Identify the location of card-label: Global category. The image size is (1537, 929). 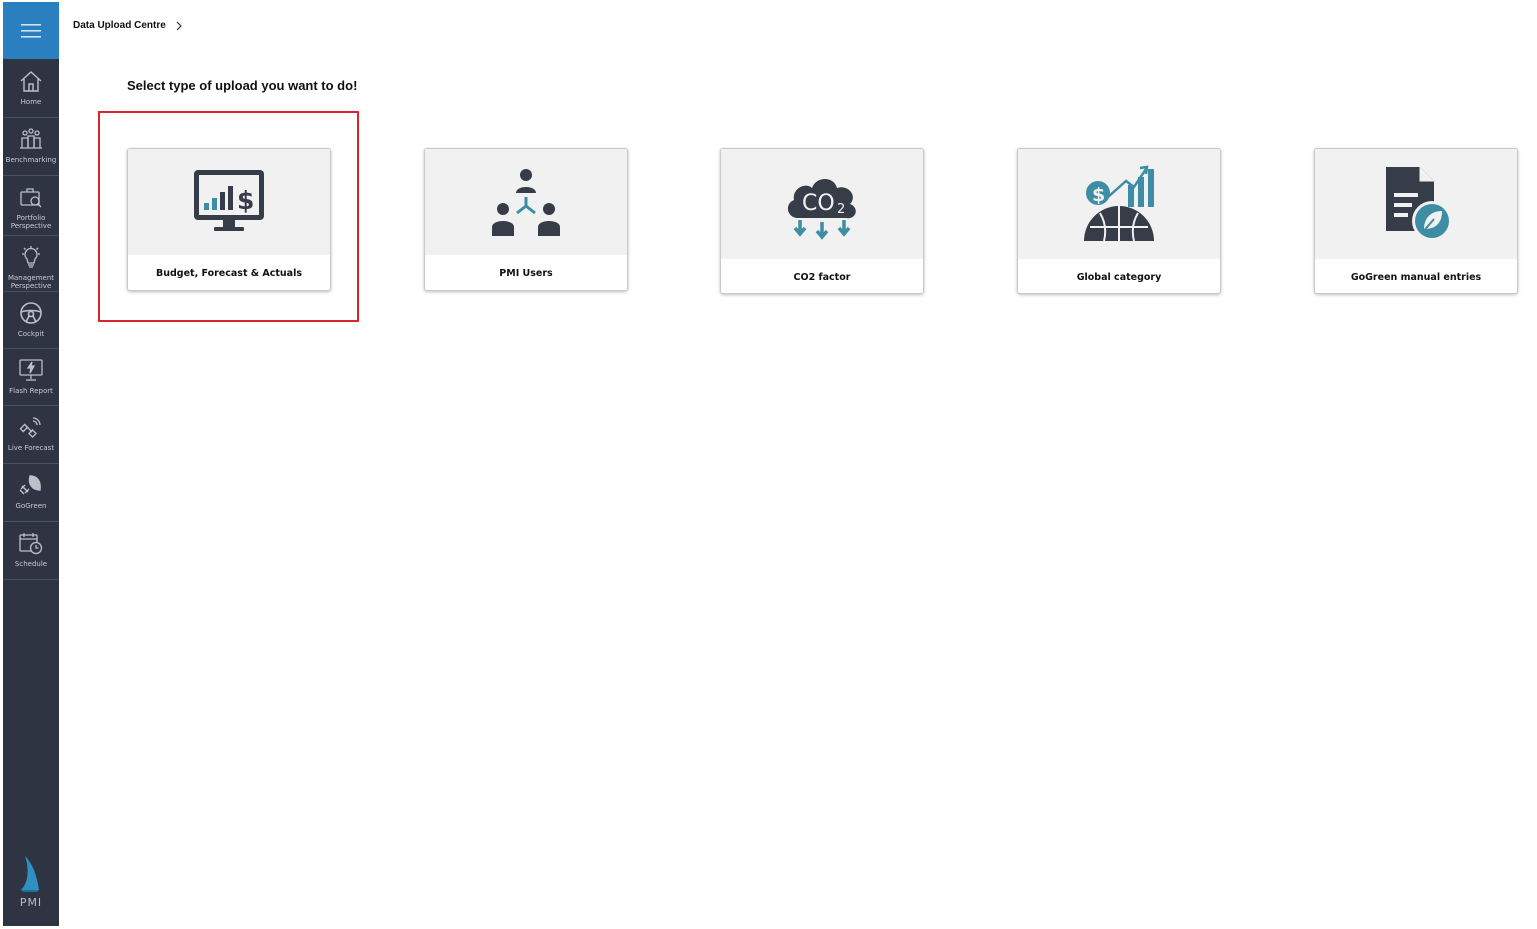
(1119, 277).